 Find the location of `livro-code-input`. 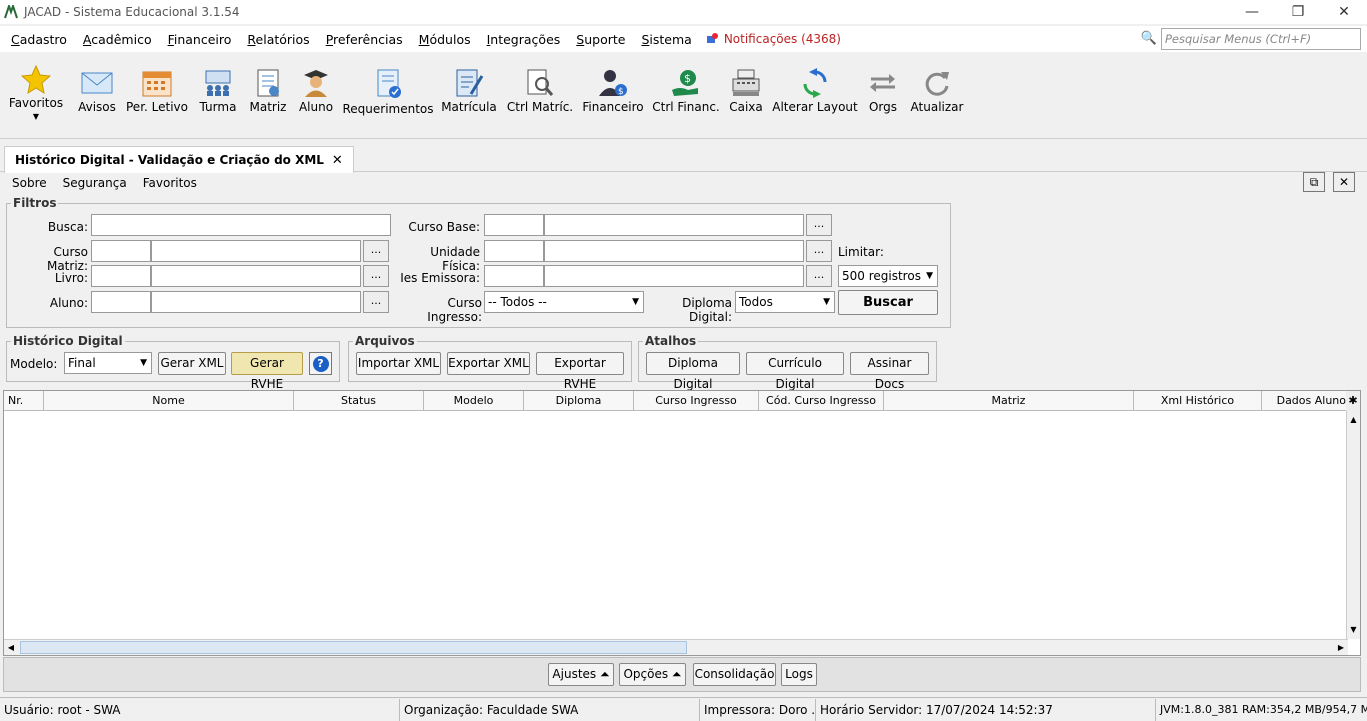

livro-code-input is located at coordinates (121, 276).